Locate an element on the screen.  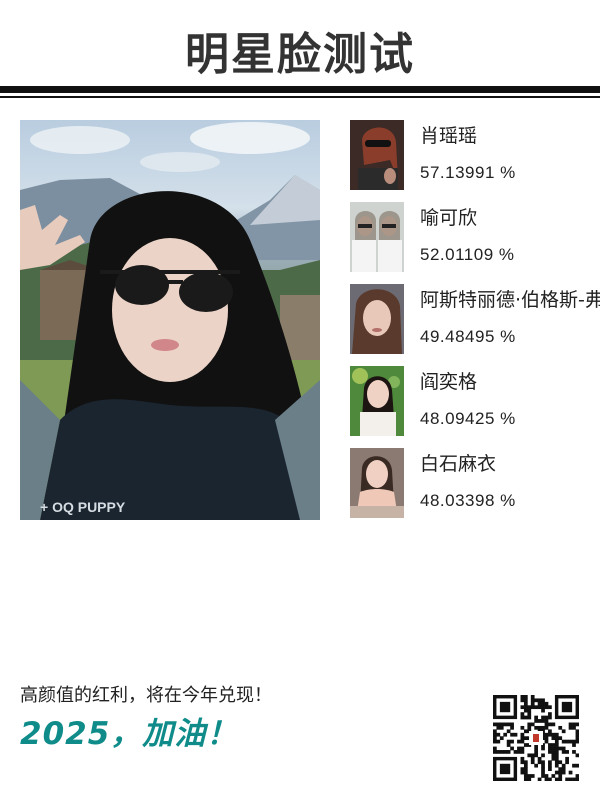
match-name: 白石麻衣 is located at coordinates (458, 464).